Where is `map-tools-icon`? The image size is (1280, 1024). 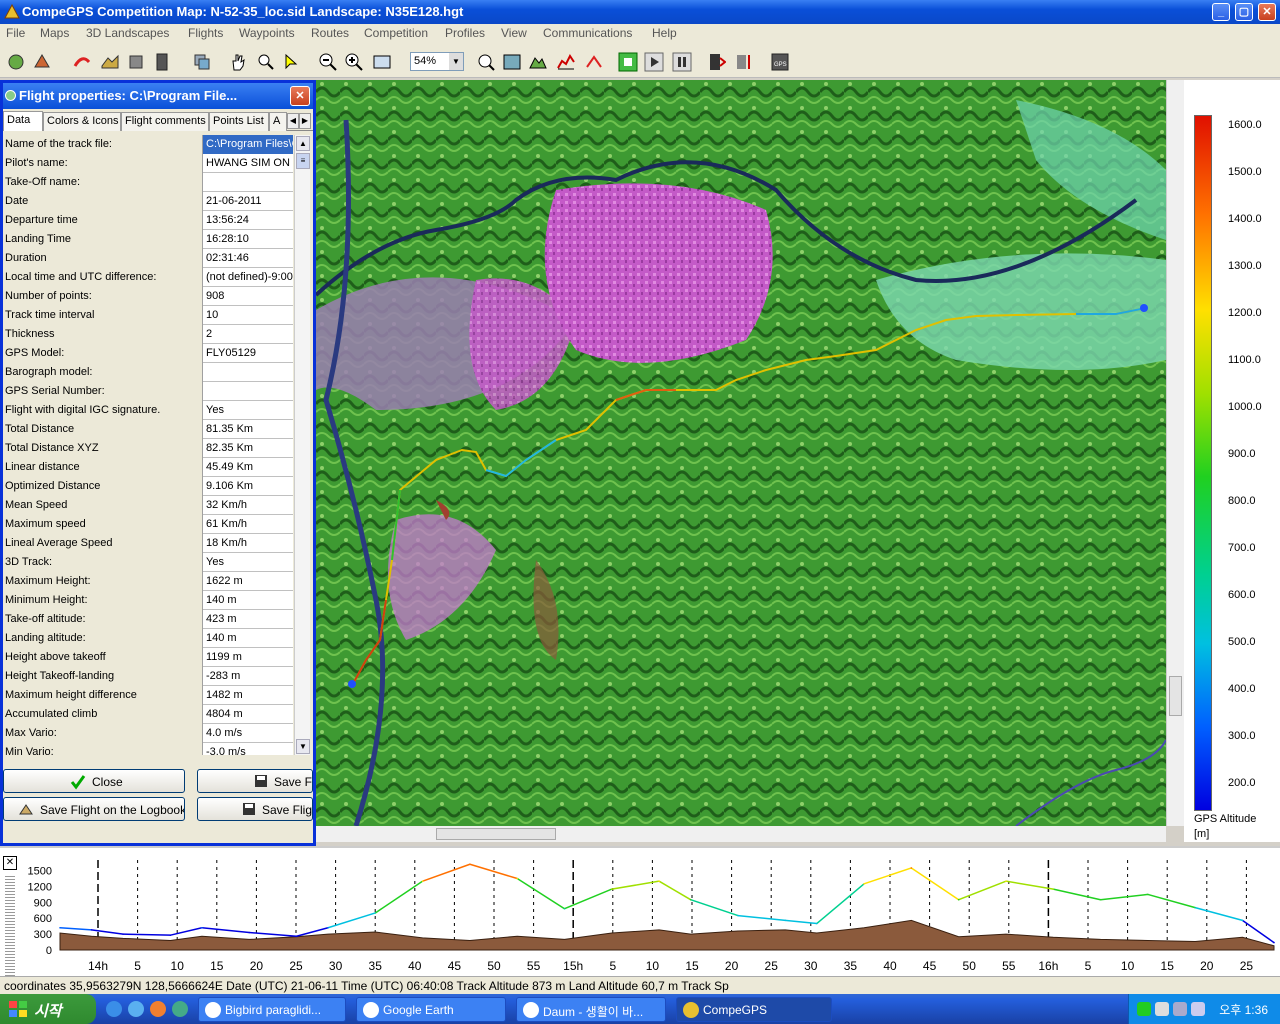 map-tools-icon is located at coordinates (42, 62).